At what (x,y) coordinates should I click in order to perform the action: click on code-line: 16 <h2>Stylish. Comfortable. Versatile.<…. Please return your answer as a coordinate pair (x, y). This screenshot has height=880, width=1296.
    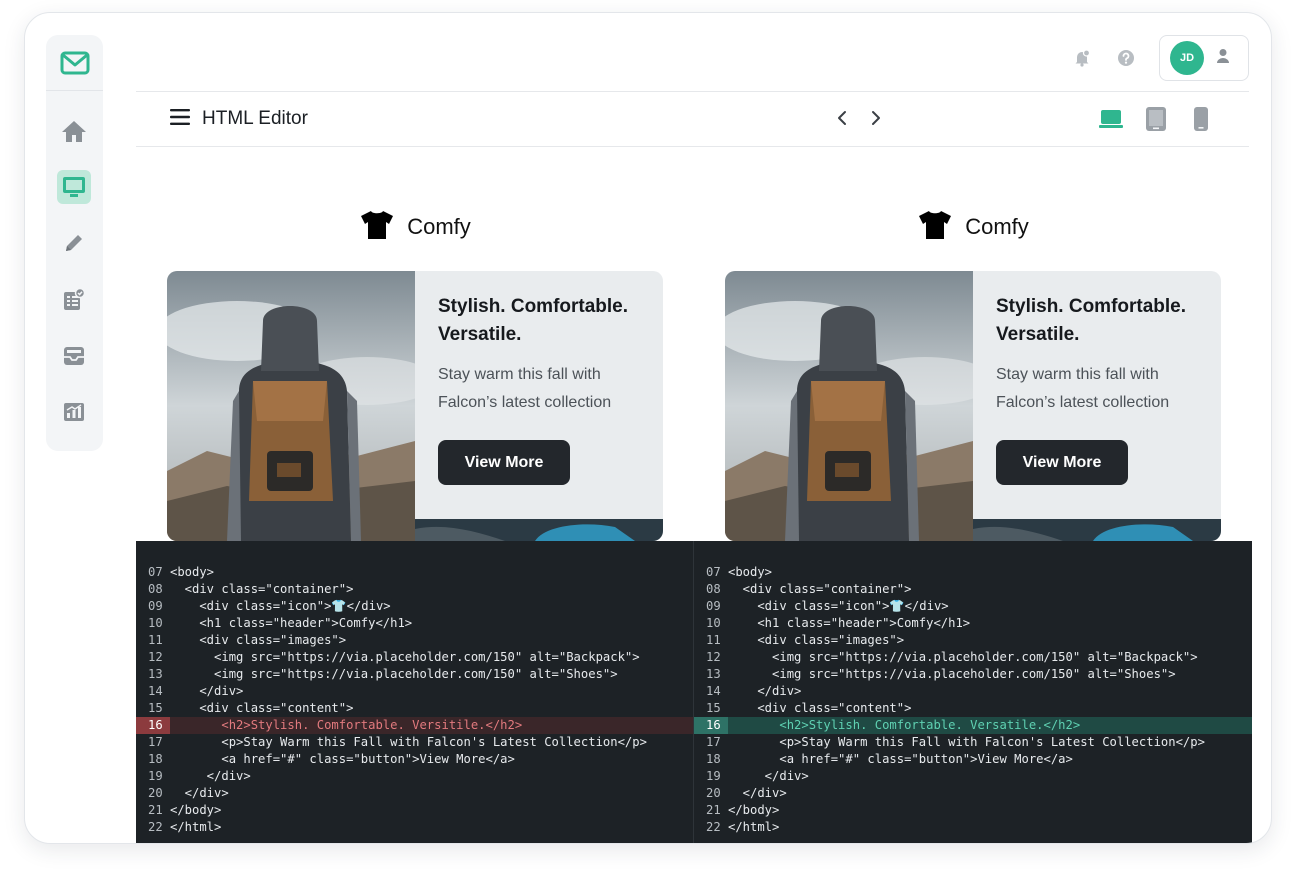
    Looking at the image, I should click on (973, 725).